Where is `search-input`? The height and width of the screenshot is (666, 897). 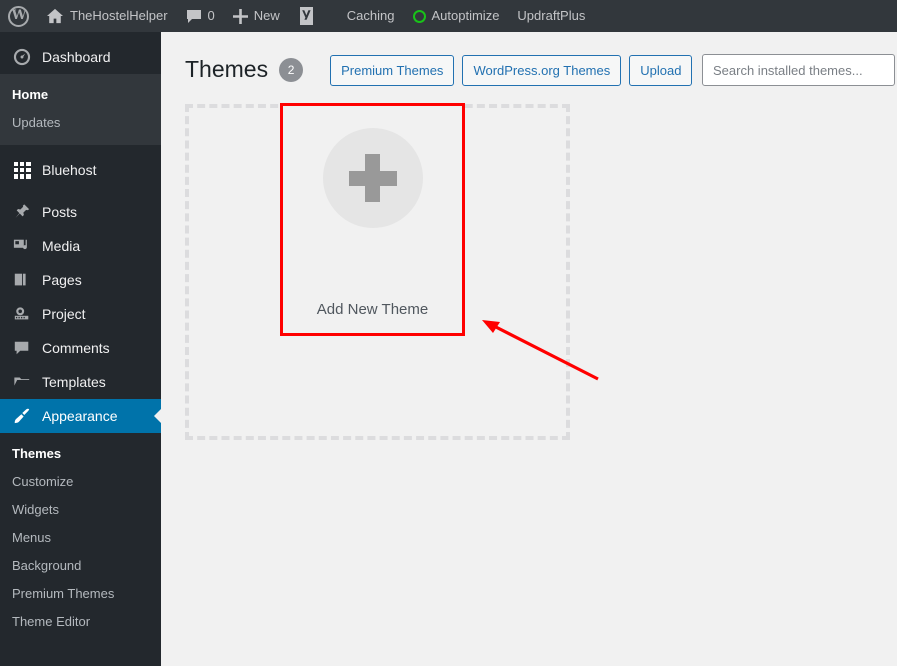
search-input is located at coordinates (798, 70).